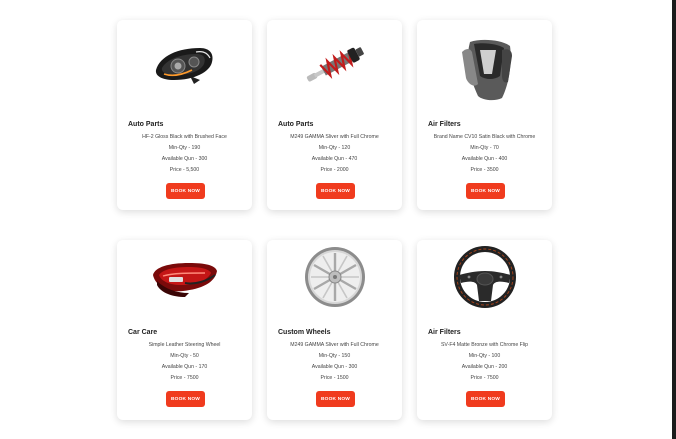 The image size is (676, 439). Describe the element at coordinates (334, 356) in the screenshot. I see `product-min-qty: Min-Qty - 150` at that location.